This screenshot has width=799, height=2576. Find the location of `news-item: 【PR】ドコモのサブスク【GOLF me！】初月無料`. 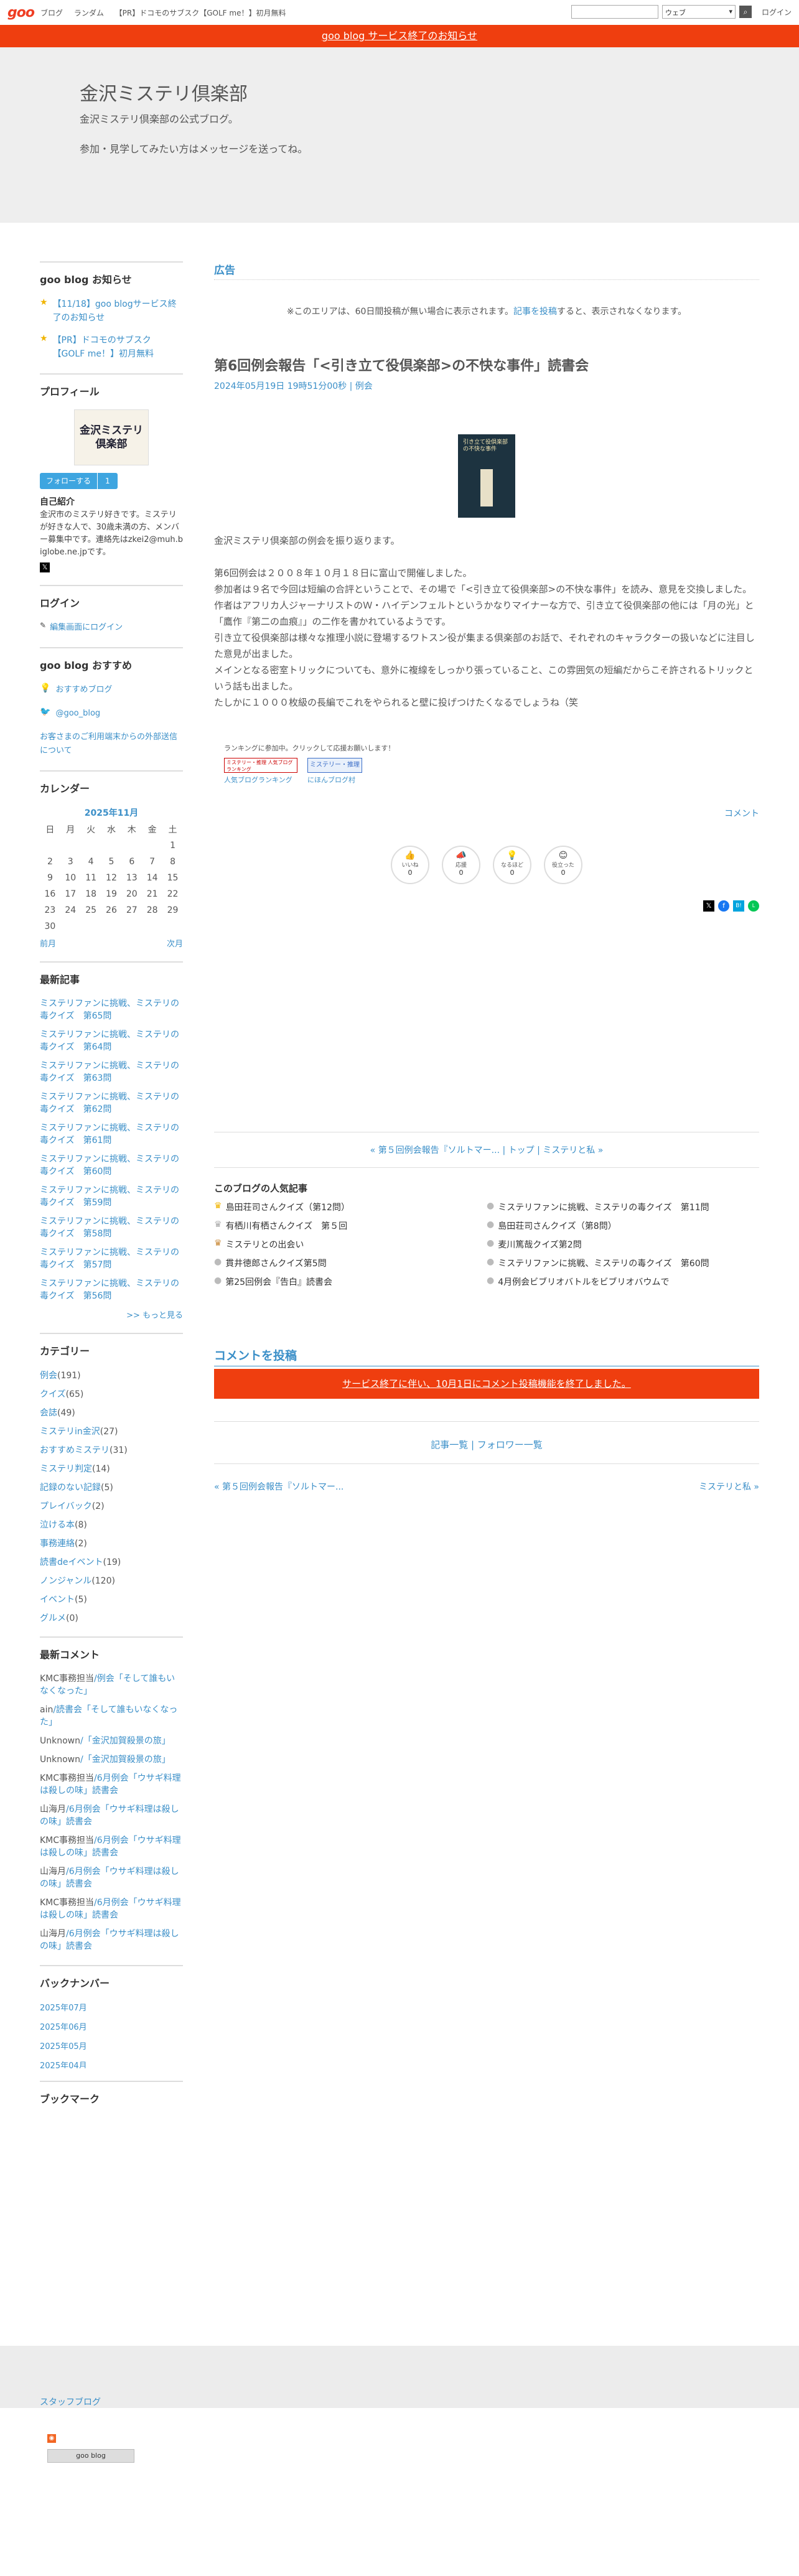

news-item: 【PR】ドコモのサブスク【GOLF me！】初月無料 is located at coordinates (118, 347).